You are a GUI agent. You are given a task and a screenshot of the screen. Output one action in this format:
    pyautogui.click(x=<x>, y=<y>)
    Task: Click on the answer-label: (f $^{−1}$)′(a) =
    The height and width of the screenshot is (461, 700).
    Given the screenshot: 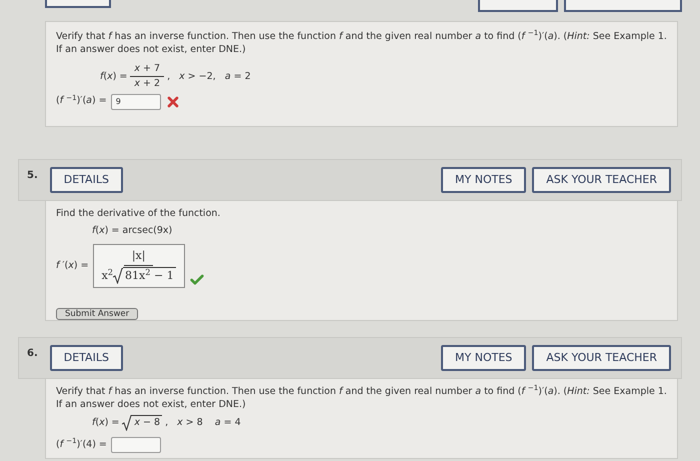 What is the action you would take?
    pyautogui.click(x=81, y=101)
    